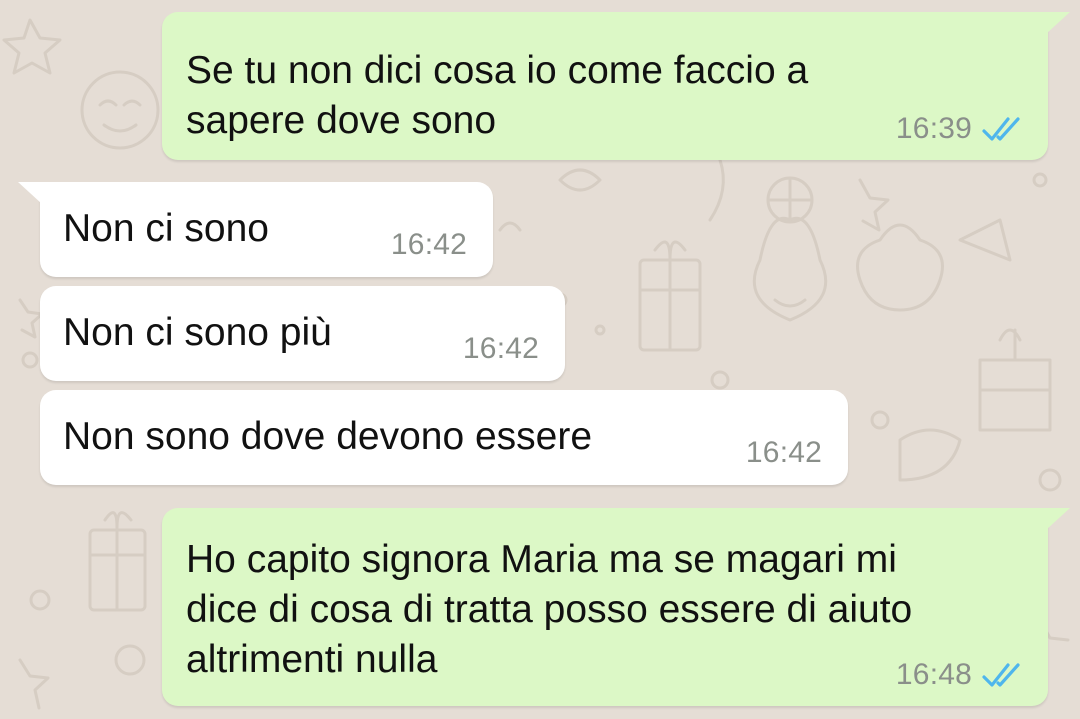 This screenshot has width=1080, height=719. I want to click on message-meta: 16:39, so click(961, 129).